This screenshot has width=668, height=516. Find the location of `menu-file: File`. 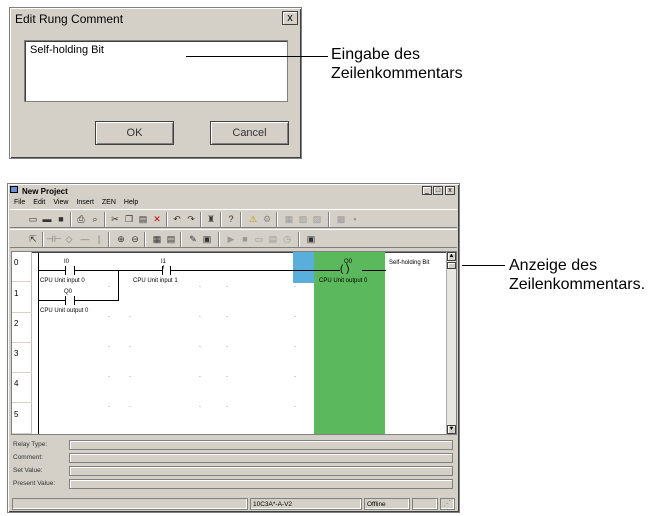

menu-file: File is located at coordinates (19, 202).